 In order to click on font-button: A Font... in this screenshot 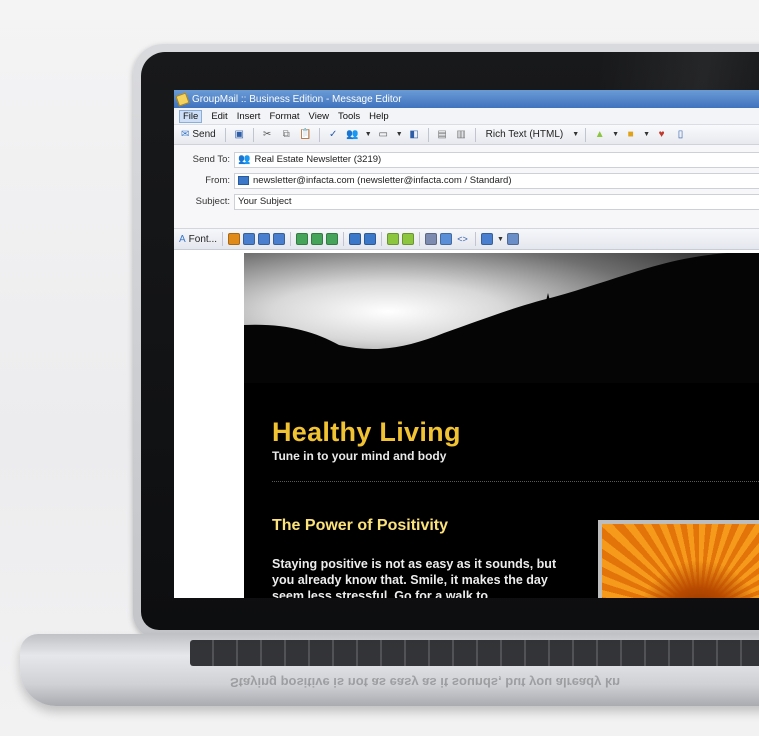, I will do `click(198, 239)`.